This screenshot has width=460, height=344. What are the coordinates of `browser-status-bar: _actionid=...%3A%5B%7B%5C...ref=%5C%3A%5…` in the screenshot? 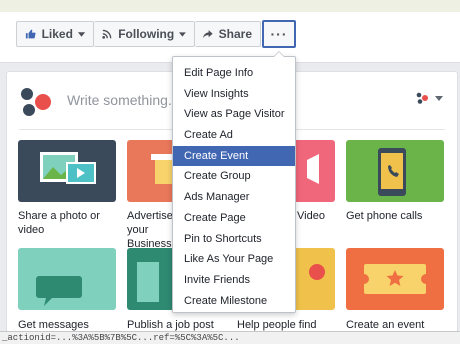 It's located at (230, 337).